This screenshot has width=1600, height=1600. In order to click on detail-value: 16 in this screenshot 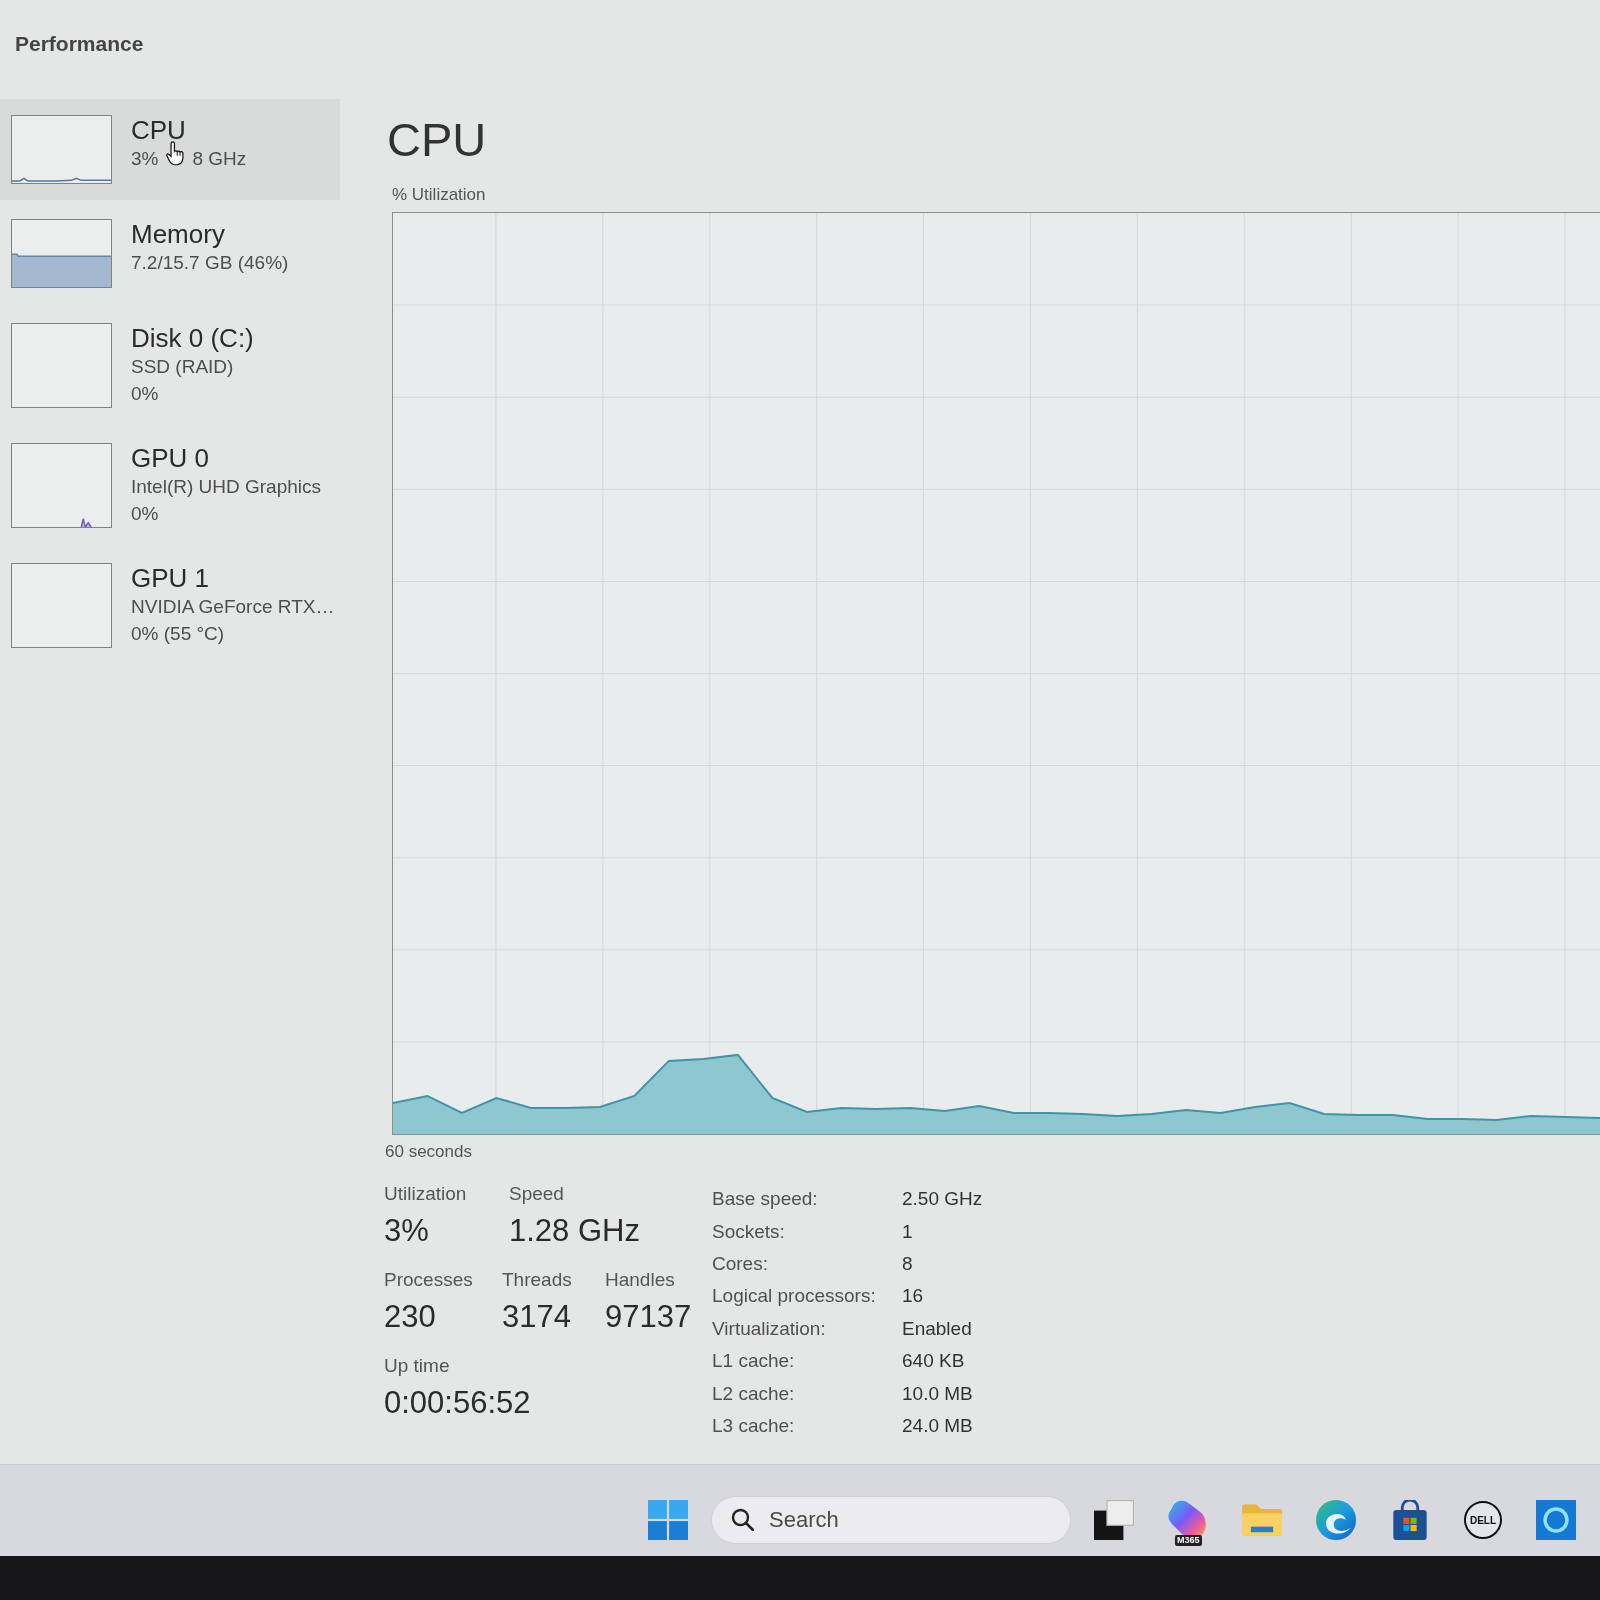, I will do `click(913, 1296)`.